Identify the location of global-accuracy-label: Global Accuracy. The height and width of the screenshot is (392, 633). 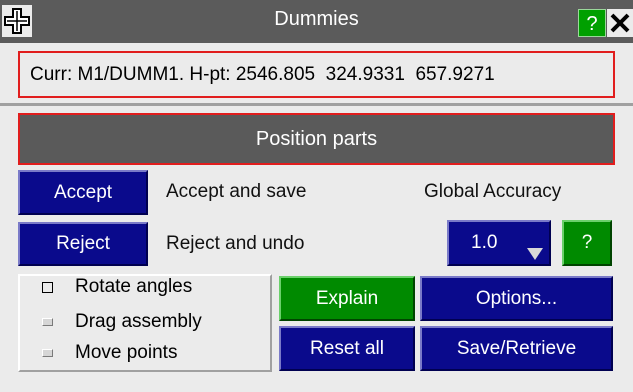
(493, 191).